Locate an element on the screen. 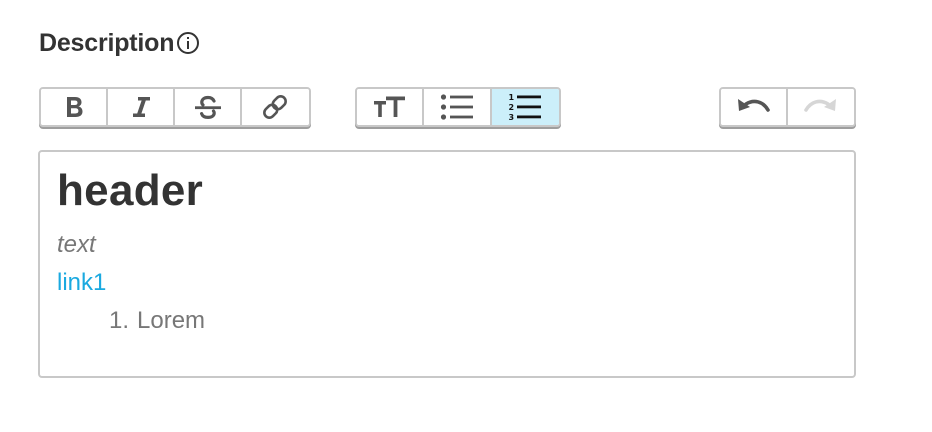 The image size is (932, 432). editor-link: link1 is located at coordinates (81, 283).